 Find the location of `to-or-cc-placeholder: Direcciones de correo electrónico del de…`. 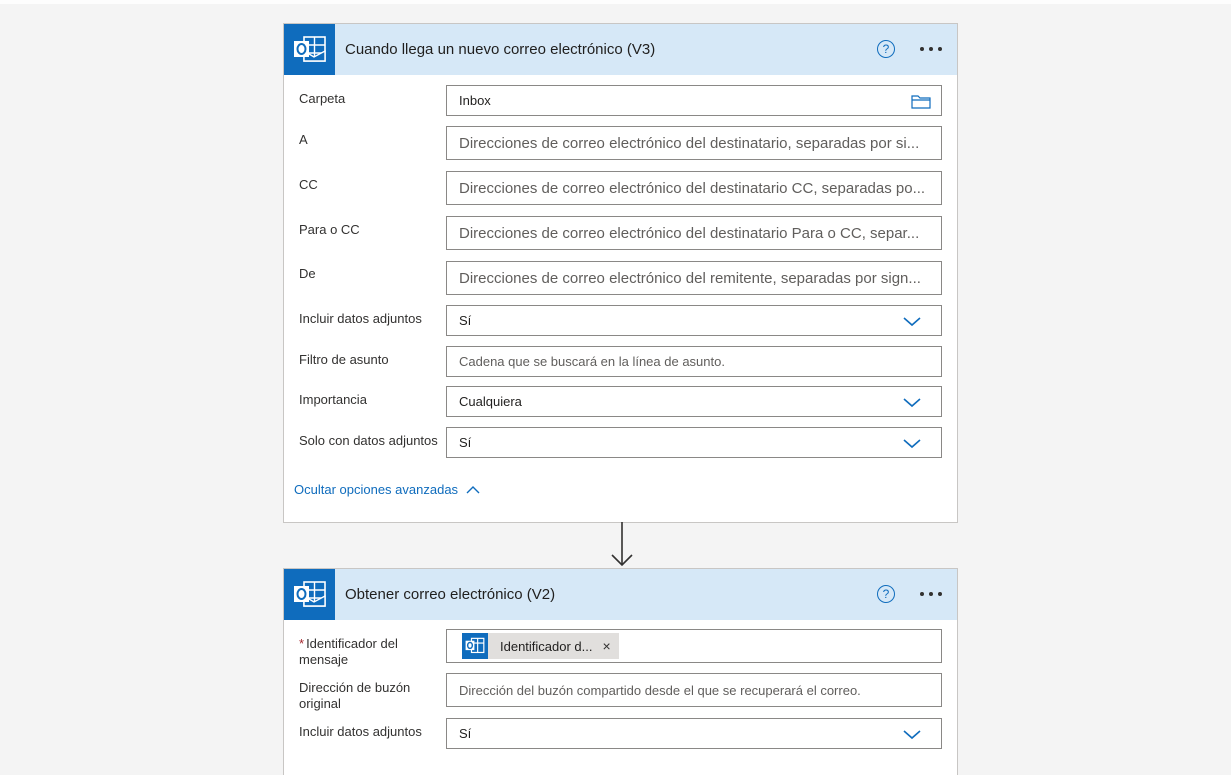

to-or-cc-placeholder: Direcciones de correo electrónico del de… is located at coordinates (689, 233).